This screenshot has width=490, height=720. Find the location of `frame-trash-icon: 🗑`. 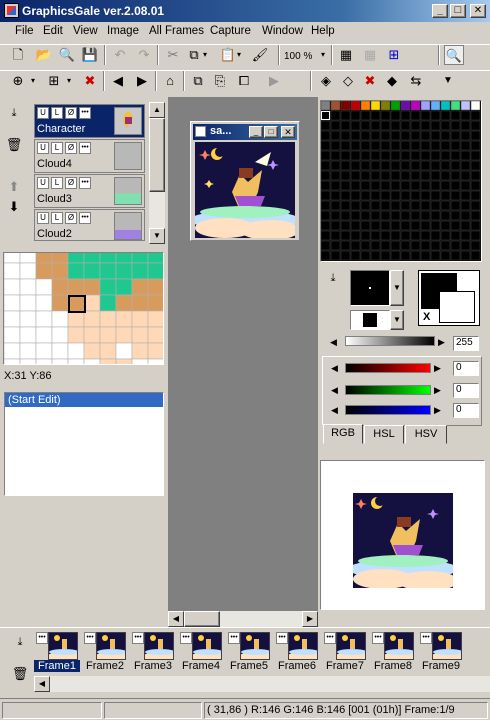

frame-trash-icon: 🗑 is located at coordinates (20, 674).